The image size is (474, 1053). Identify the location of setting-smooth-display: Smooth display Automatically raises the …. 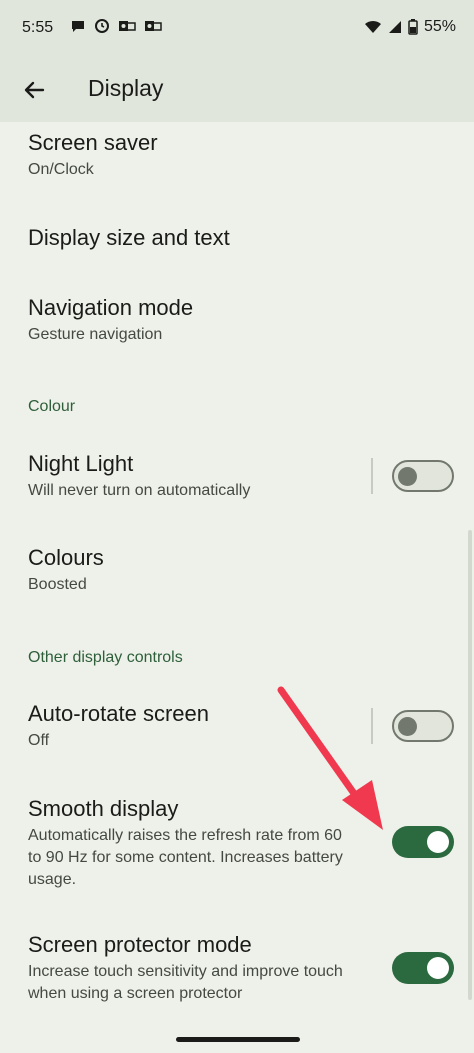
(185, 843).